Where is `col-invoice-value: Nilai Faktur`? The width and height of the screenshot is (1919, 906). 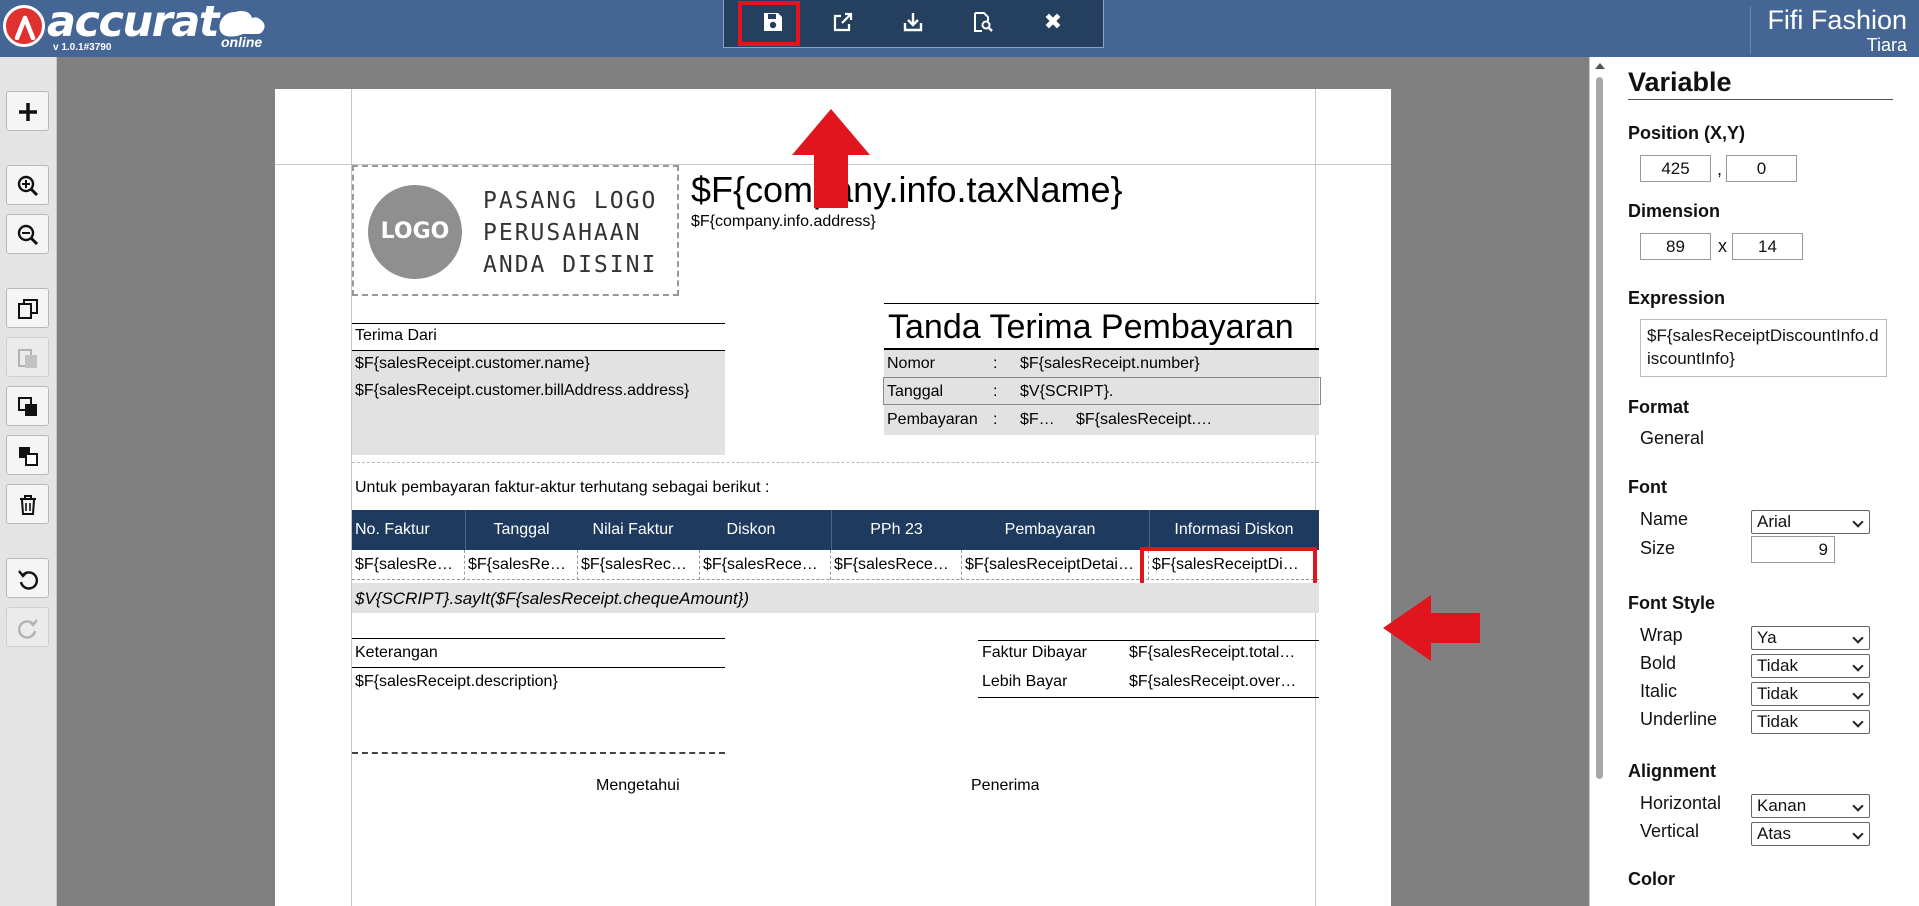
col-invoice-value: Nilai Faktur is located at coordinates (633, 530).